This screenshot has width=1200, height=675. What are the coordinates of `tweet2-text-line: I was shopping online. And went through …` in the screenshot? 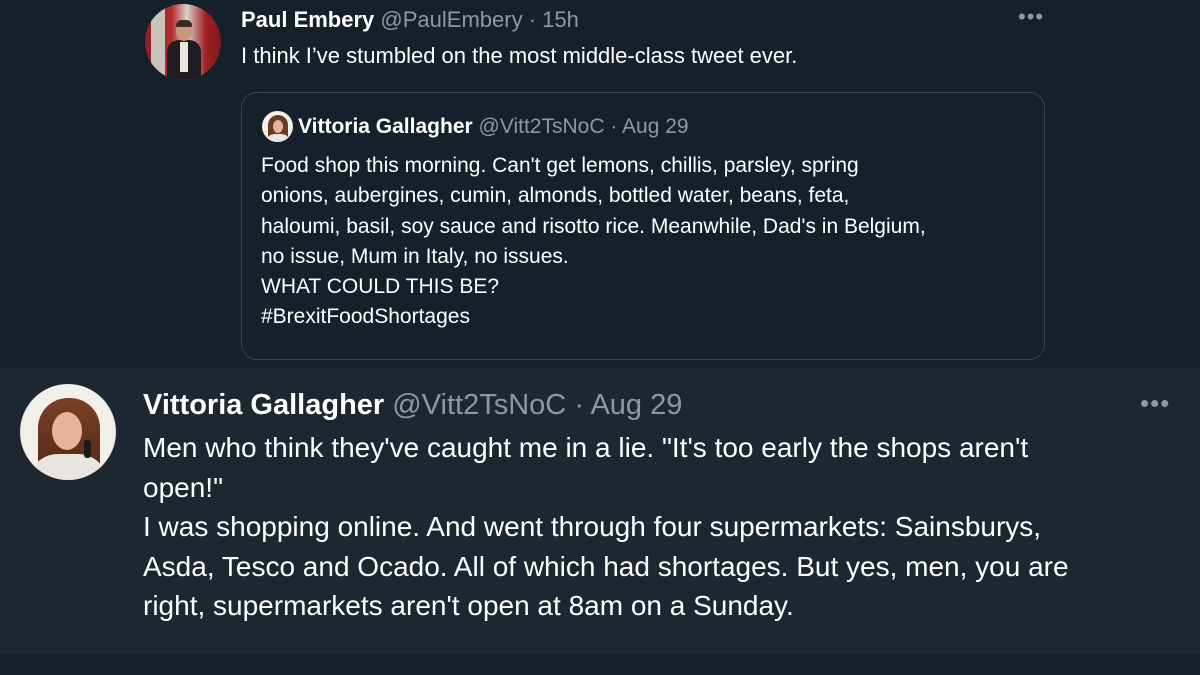 It's located at (592, 526).